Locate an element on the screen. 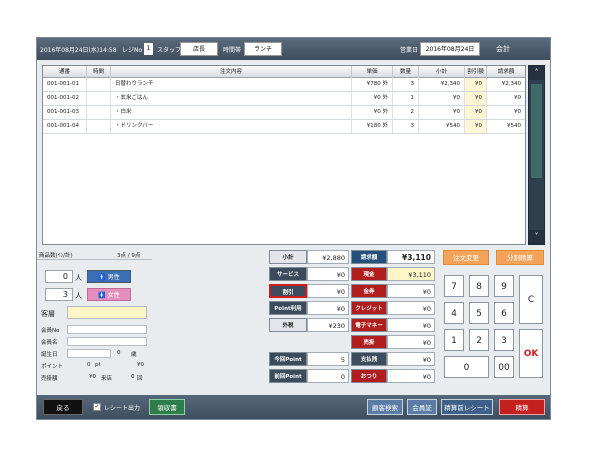 The height and width of the screenshot is (452, 590). credit-button: クレジット is located at coordinates (369, 308).